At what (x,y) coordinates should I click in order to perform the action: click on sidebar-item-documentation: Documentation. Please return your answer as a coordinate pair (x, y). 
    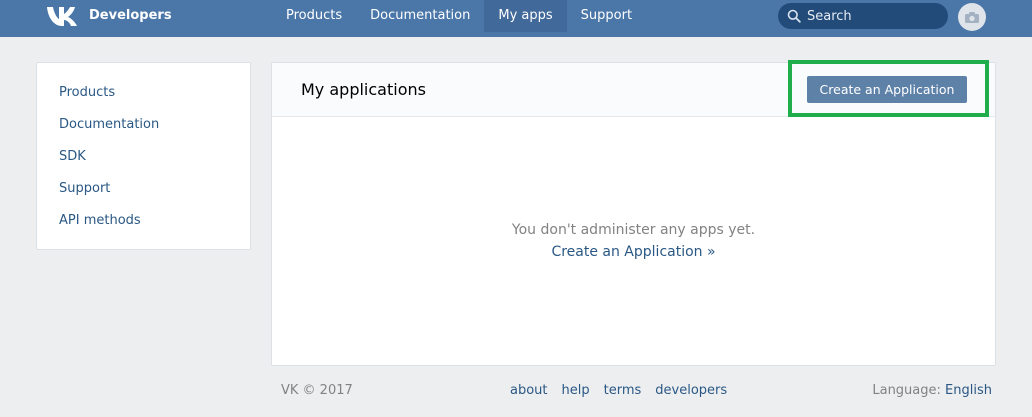
    Looking at the image, I should click on (143, 127).